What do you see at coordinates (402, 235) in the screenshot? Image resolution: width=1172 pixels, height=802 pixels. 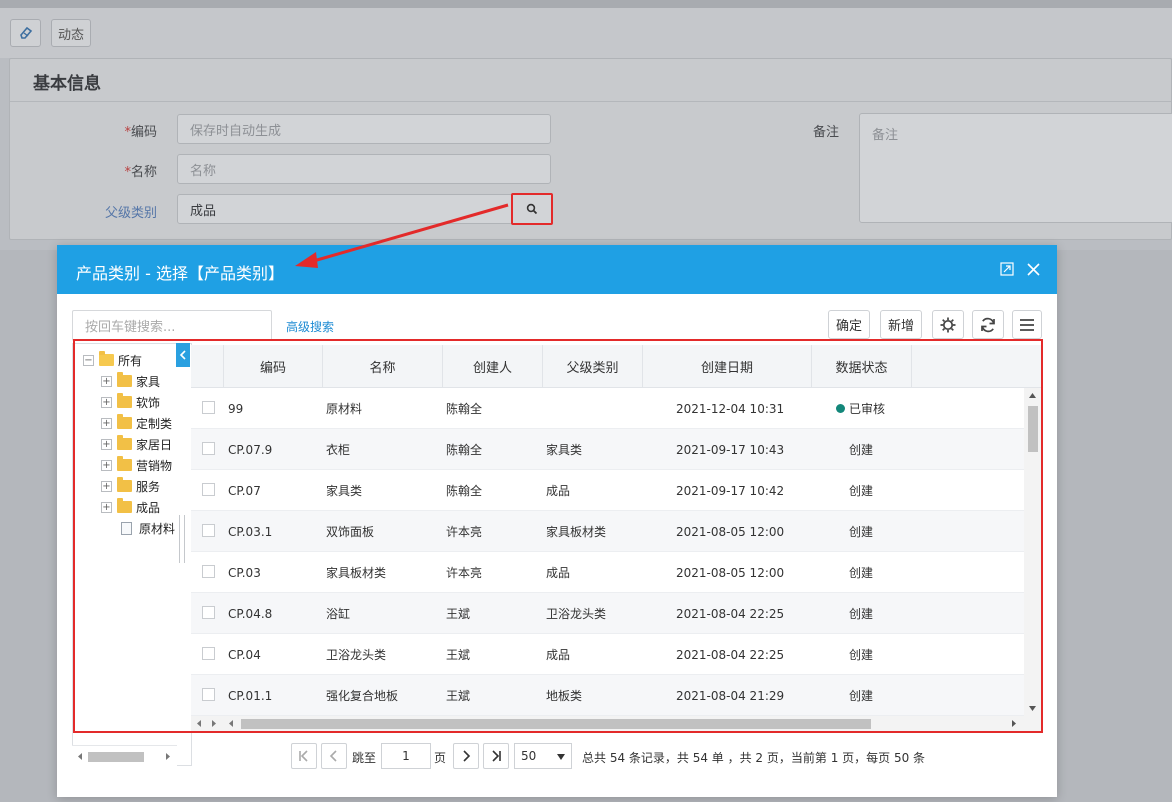 I see `annotation-arrow` at bounding box center [402, 235].